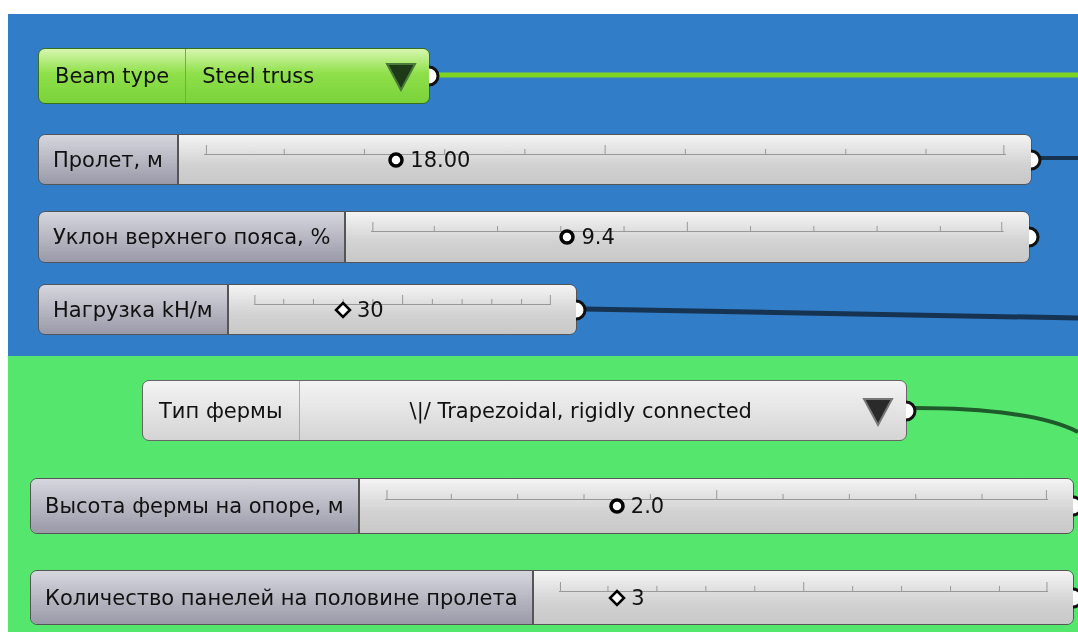 The image size is (1078, 634). What do you see at coordinates (109, 159) in the screenshot?
I see `slider-label: Пролет, м` at bounding box center [109, 159].